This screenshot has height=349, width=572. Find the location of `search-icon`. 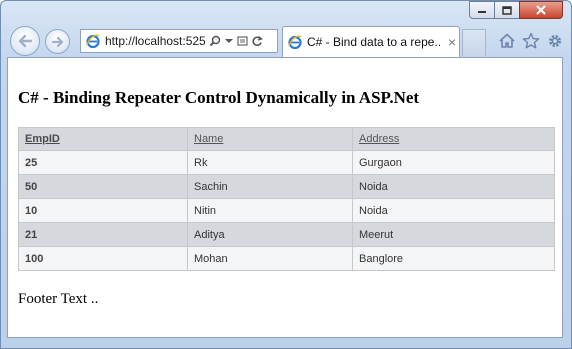

search-icon is located at coordinates (215, 41).